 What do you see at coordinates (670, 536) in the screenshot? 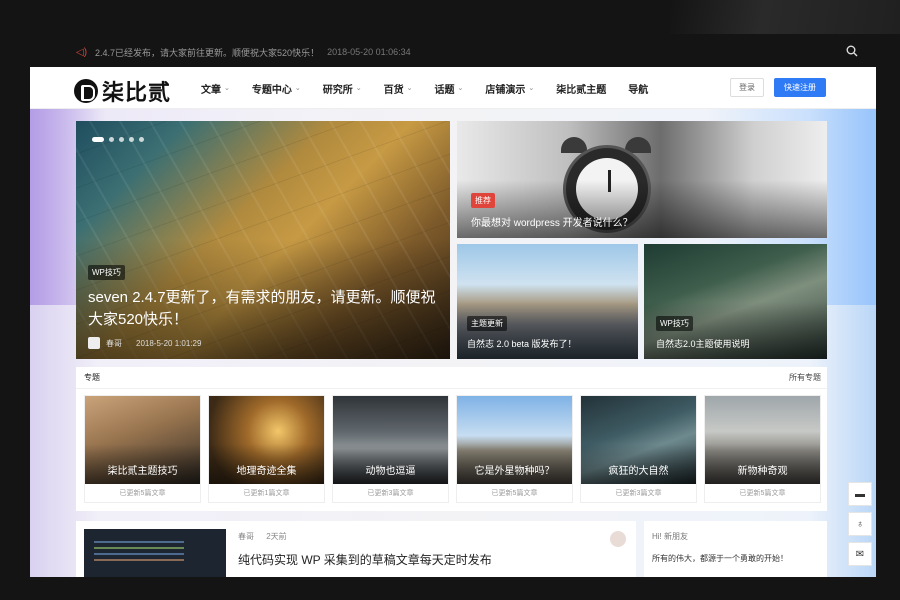
I see `widget-title: Hi! 新朋友` at bounding box center [670, 536].